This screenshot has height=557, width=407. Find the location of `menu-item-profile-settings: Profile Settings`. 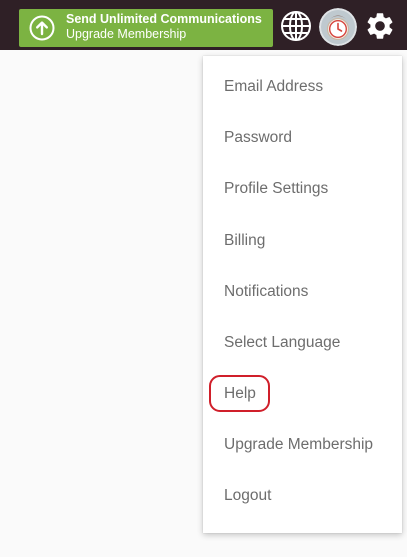

menu-item-profile-settings: Profile Settings is located at coordinates (302, 189).